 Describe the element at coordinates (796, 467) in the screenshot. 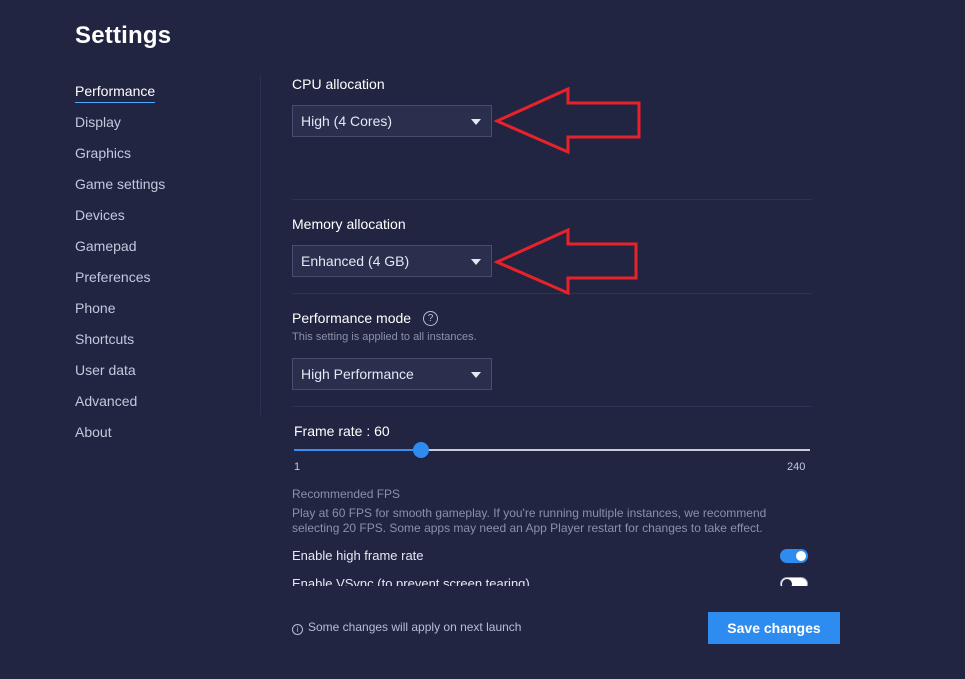

I see `frame-rate-max-label: 240` at that location.